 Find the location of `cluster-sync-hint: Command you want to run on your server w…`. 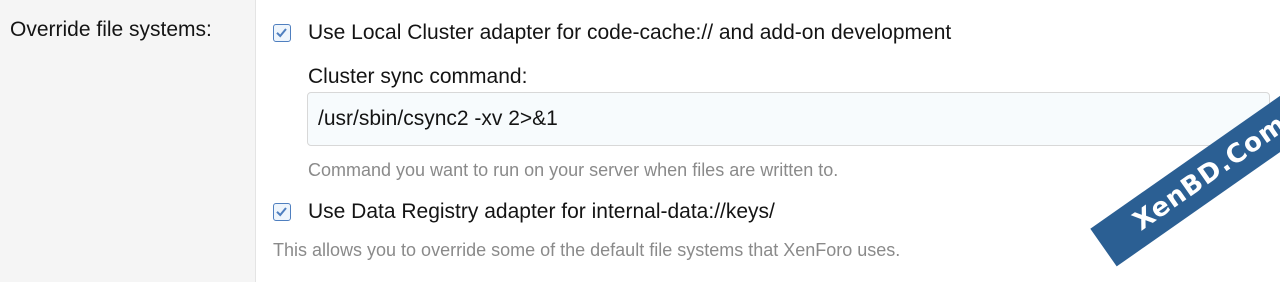

cluster-sync-hint: Command you want to run on your server w… is located at coordinates (573, 170).